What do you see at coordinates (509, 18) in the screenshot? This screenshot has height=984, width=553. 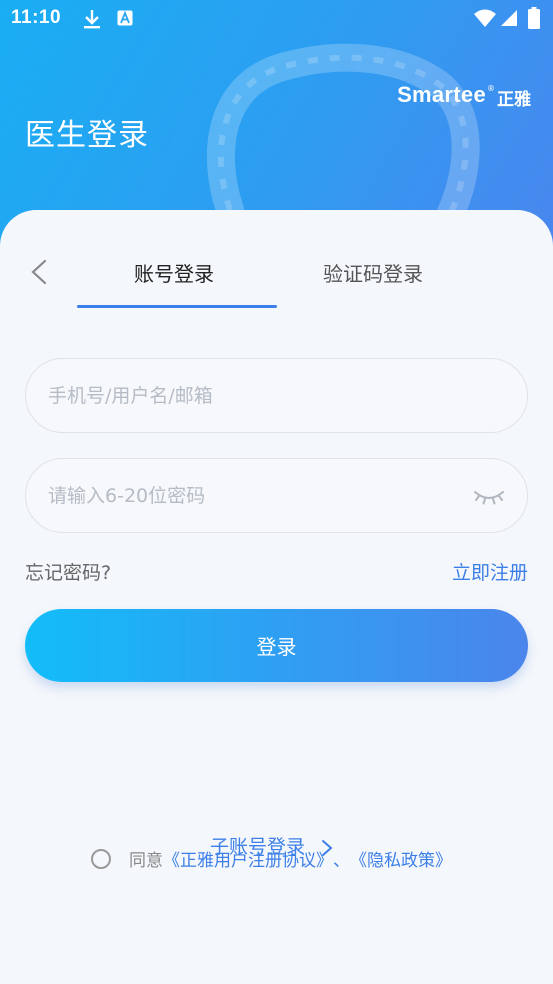 I see `signal-icon` at bounding box center [509, 18].